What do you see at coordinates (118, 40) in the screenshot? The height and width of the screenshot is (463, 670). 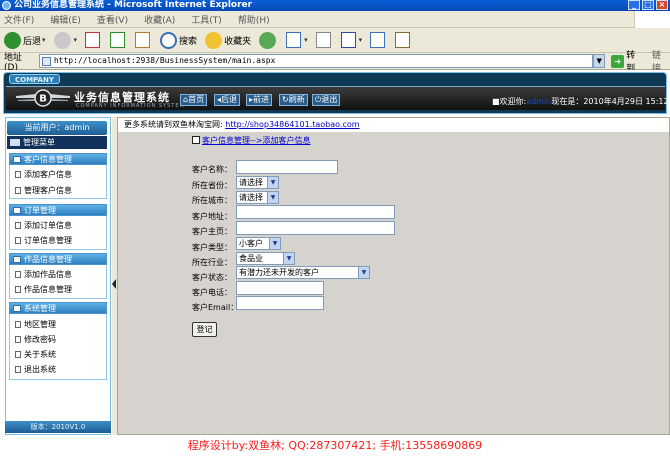 I see `refresh-button` at bounding box center [118, 40].